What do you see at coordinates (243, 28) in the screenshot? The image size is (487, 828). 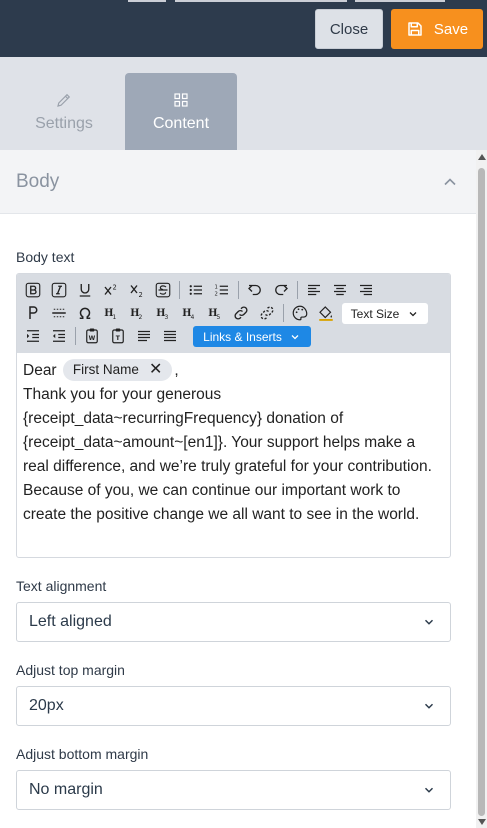 I see `top-bar: Close Save` at bounding box center [243, 28].